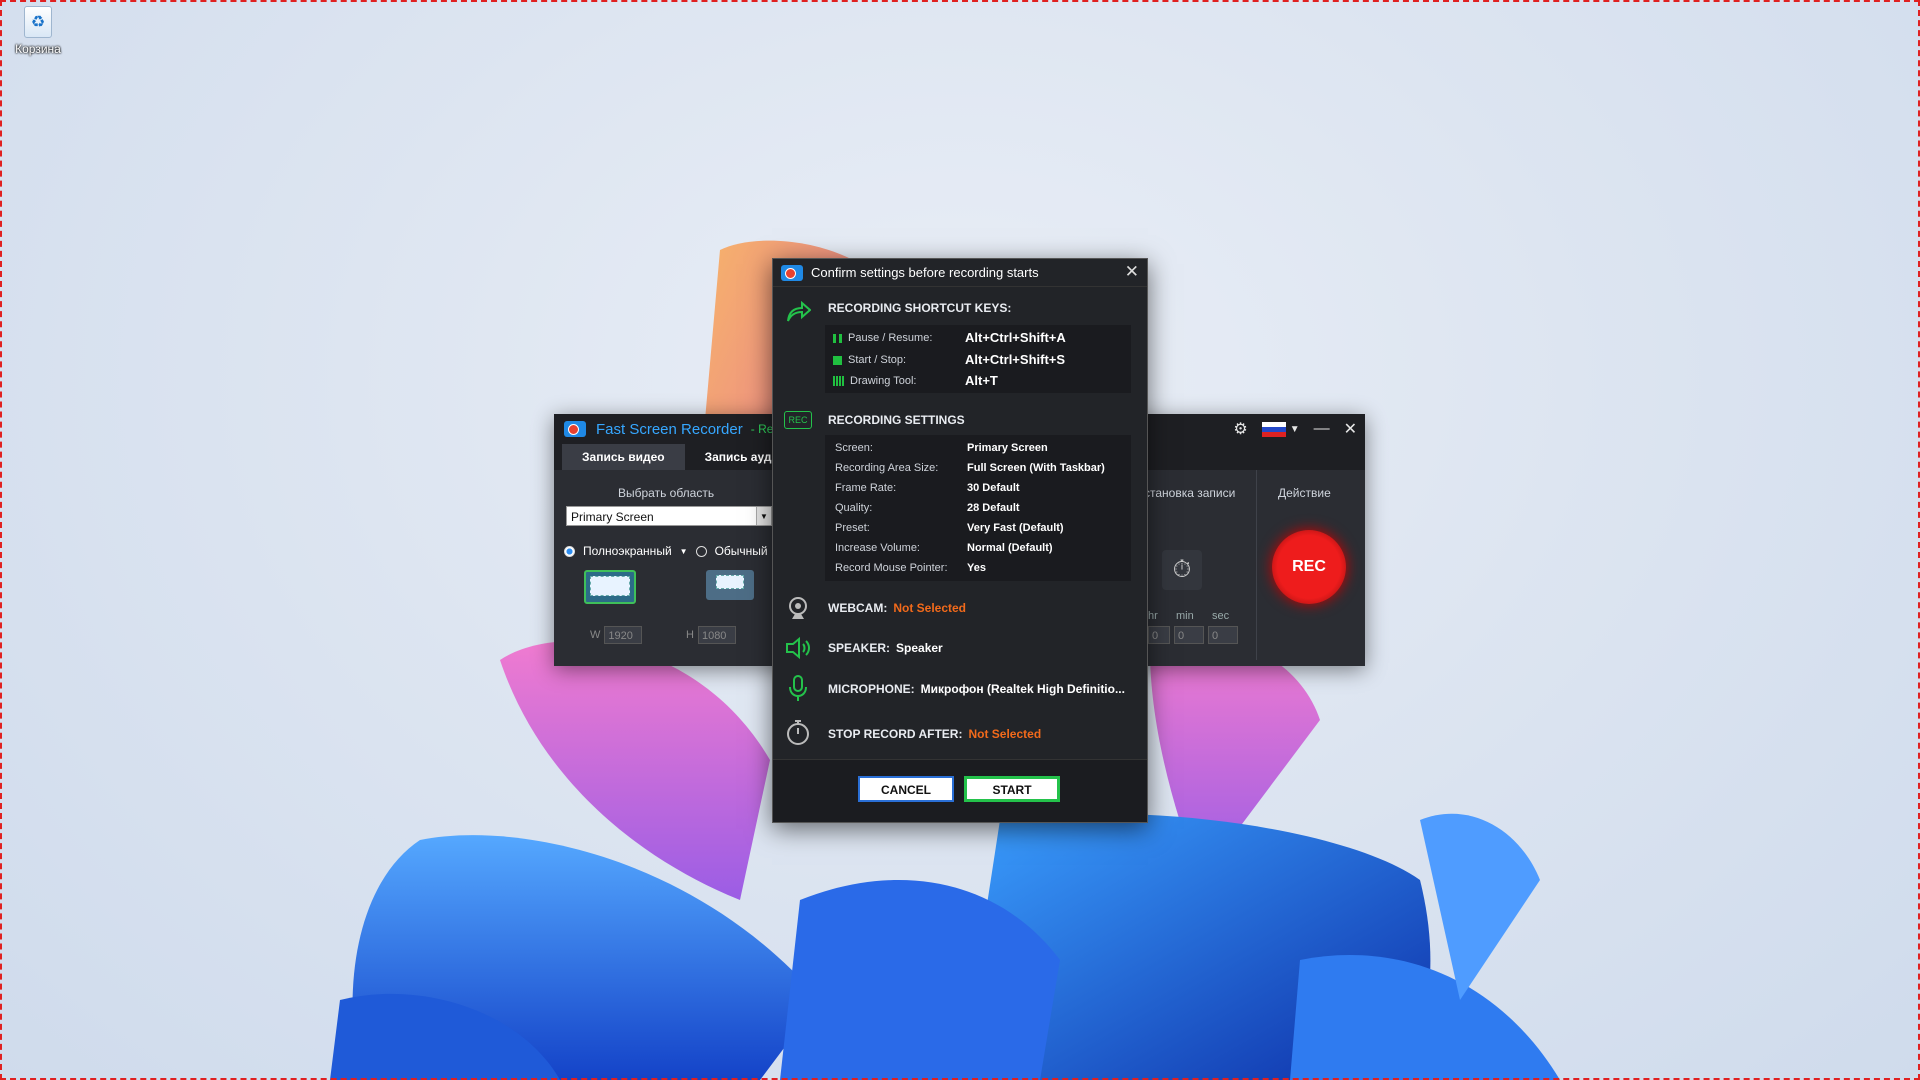 Image resolution: width=1920 pixels, height=1080 pixels. What do you see at coordinates (837, 360) in the screenshot?
I see `stop-icon` at bounding box center [837, 360].